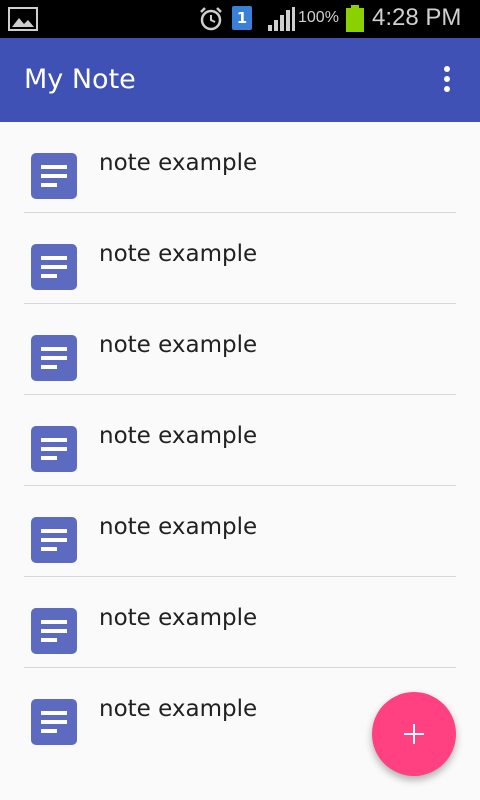  Describe the element at coordinates (80, 79) in the screenshot. I see `app-title: My Note` at that location.